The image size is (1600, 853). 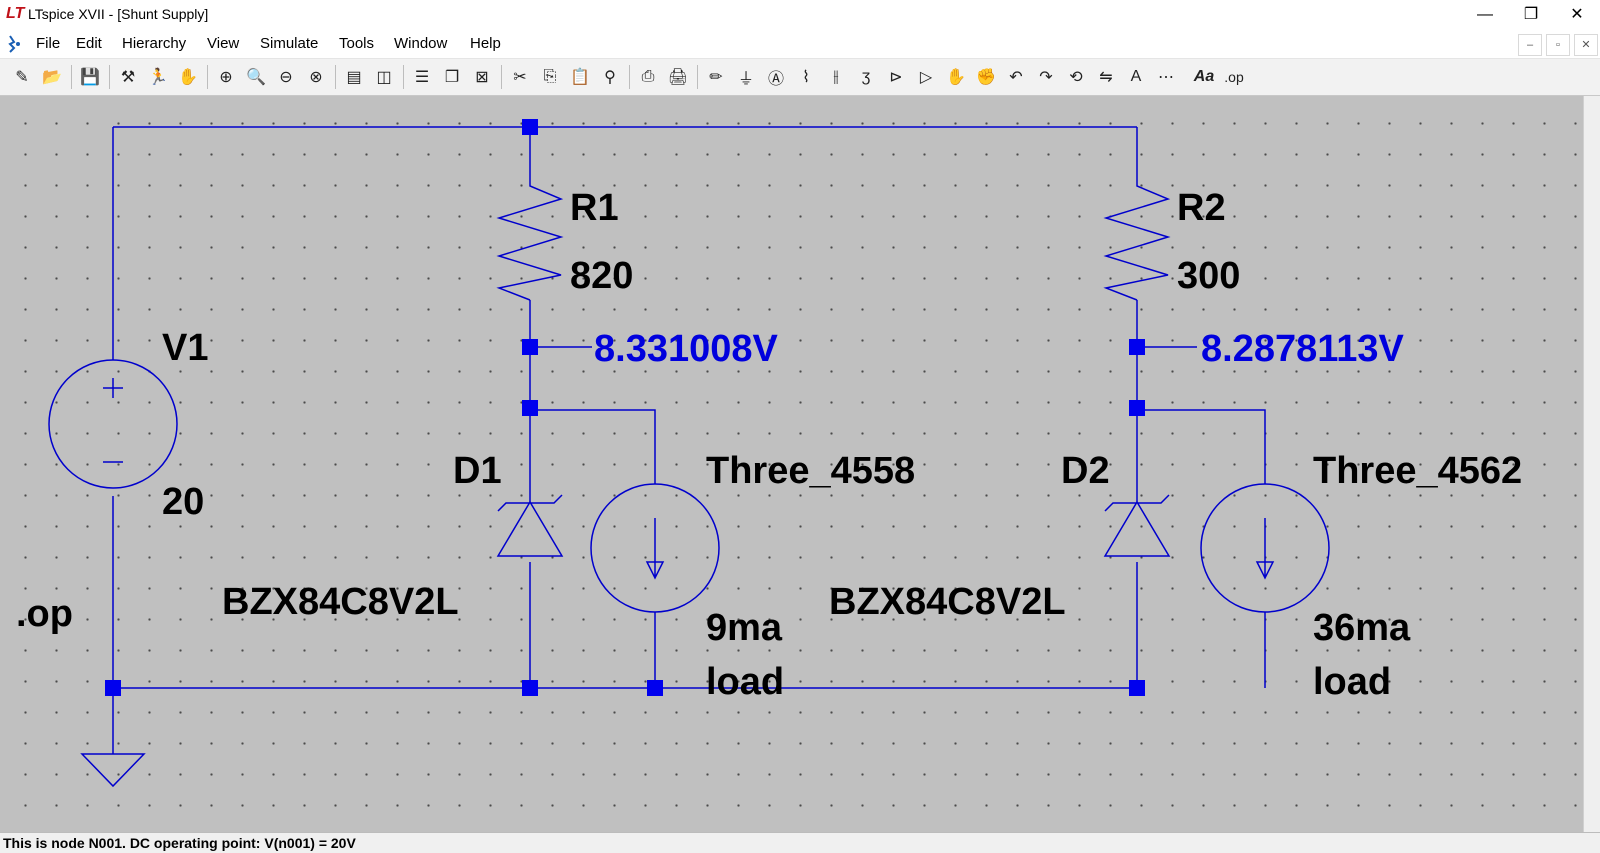 What do you see at coordinates (183, 502) in the screenshot?
I see `v1-value-label: 20` at bounding box center [183, 502].